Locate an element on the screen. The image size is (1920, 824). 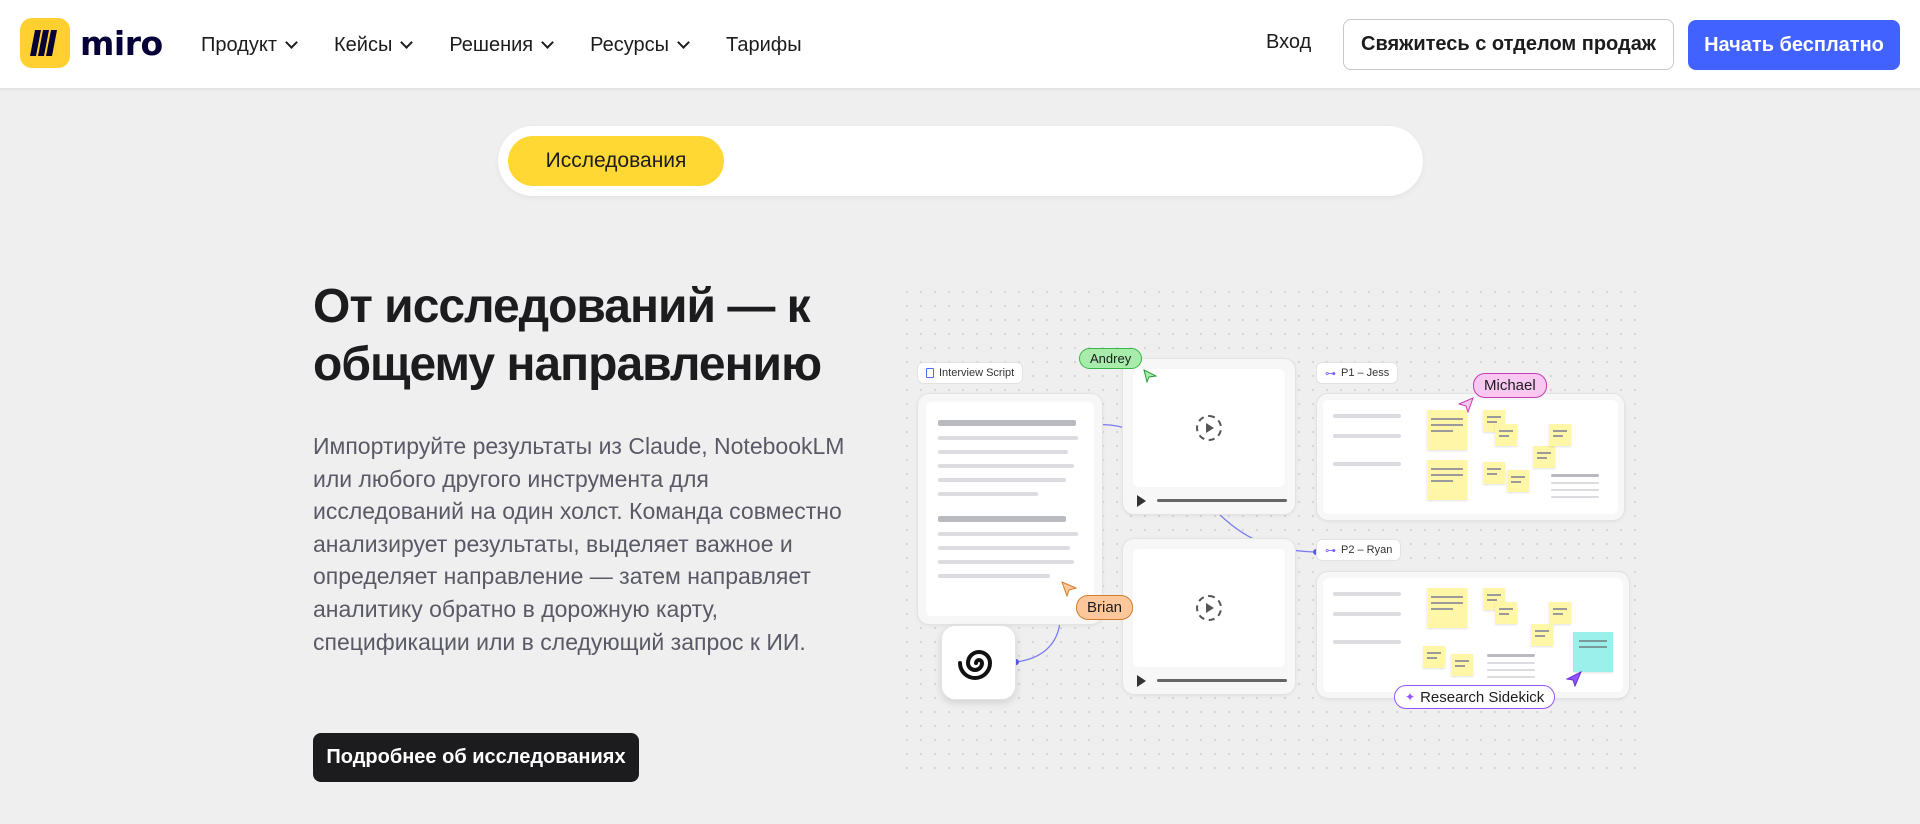
document-icon is located at coordinates (930, 373).